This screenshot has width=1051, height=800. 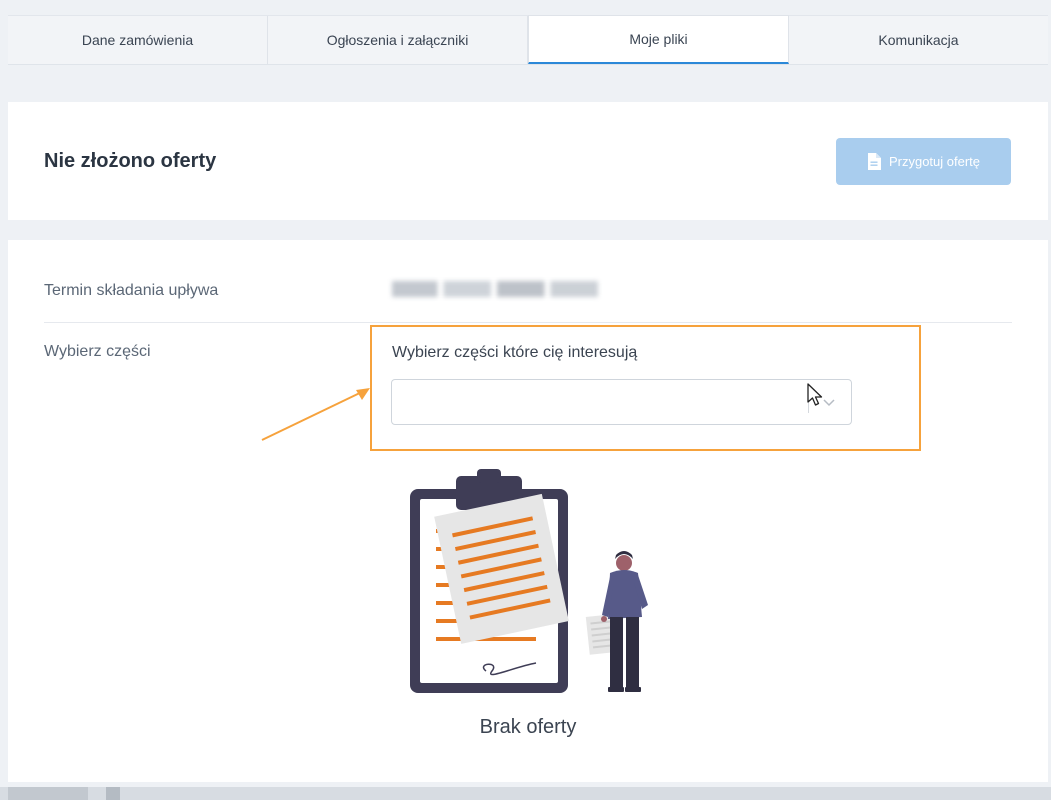 I want to click on document-icon, so click(x=874, y=161).